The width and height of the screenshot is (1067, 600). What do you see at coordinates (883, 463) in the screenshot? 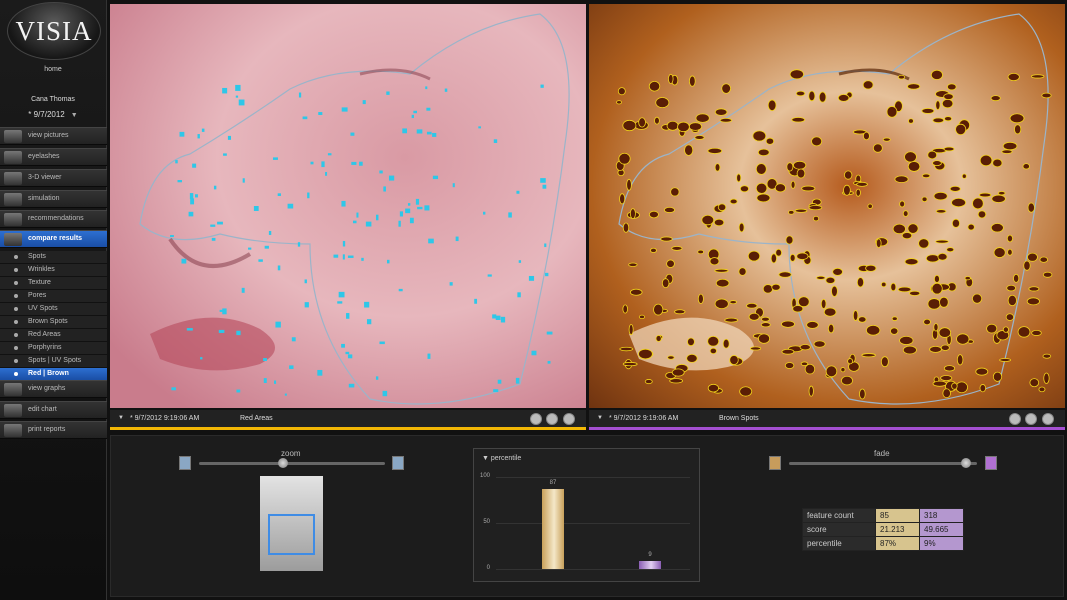
I see `fade-slider` at bounding box center [883, 463].